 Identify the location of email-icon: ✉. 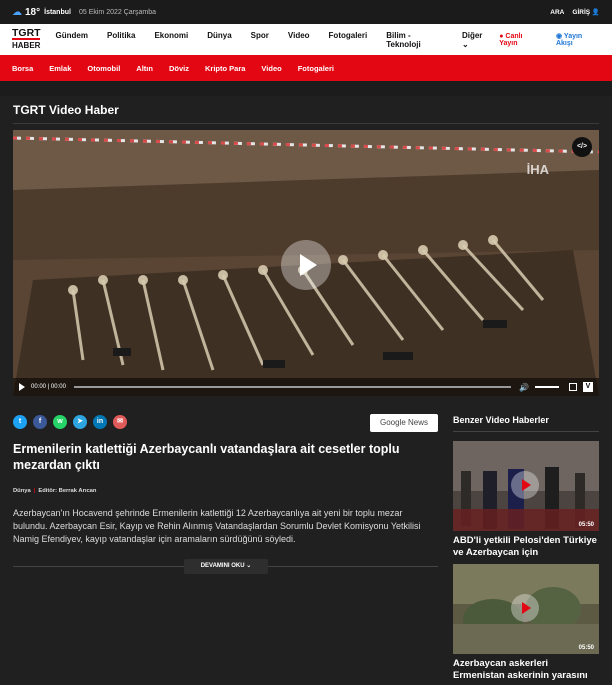
(120, 422).